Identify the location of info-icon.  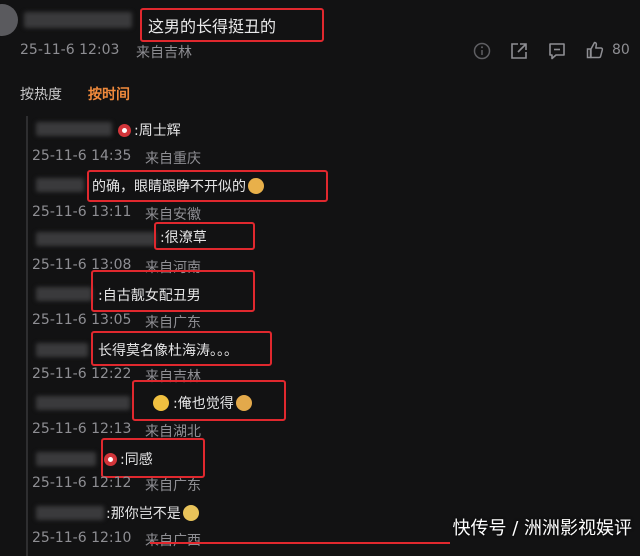
(482, 51).